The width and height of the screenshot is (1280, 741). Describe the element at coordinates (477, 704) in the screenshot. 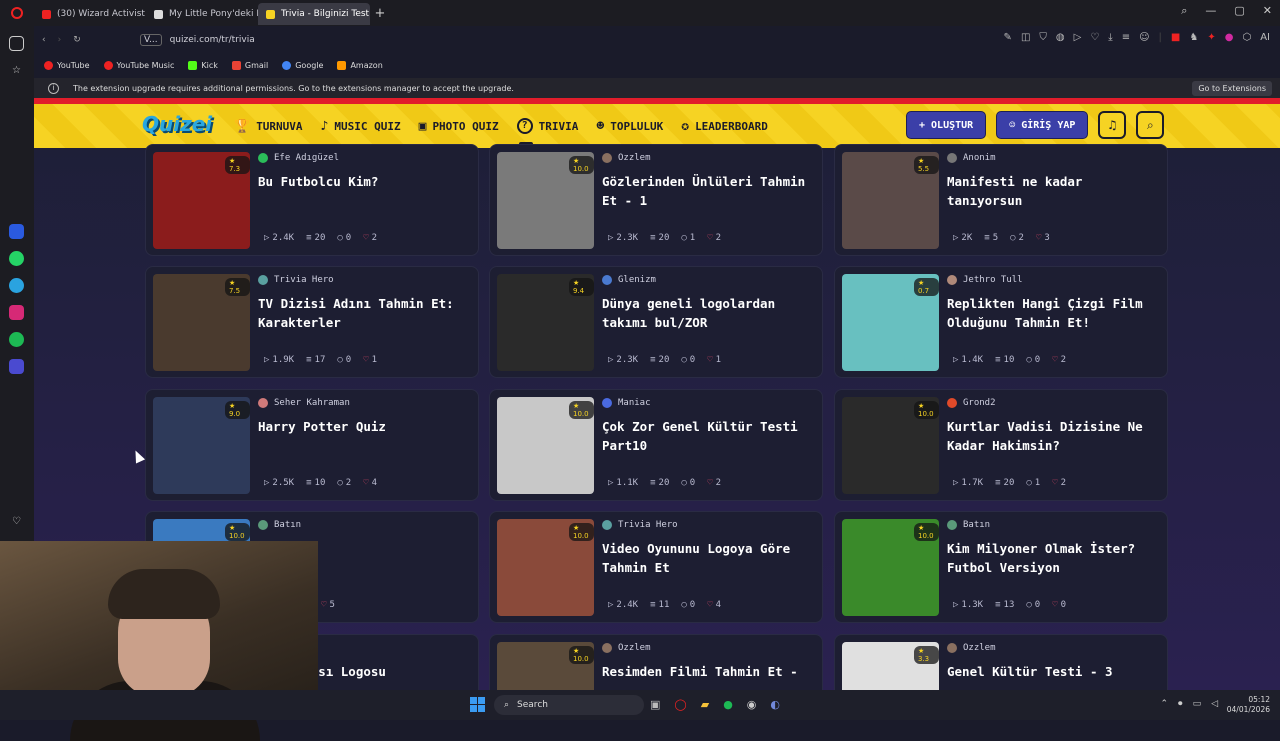

I see `windows-start-icon` at that location.